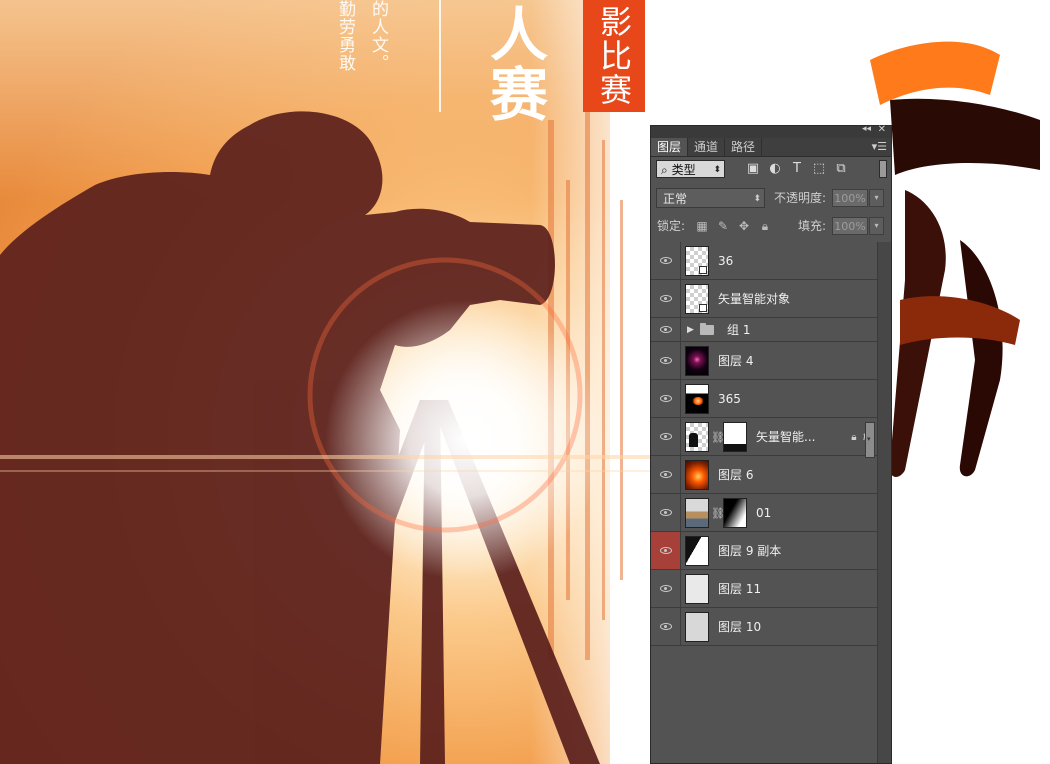 This screenshot has height=764, width=1050. Describe the element at coordinates (797, 169) in the screenshot. I see `text-filter-icon: T` at that location.